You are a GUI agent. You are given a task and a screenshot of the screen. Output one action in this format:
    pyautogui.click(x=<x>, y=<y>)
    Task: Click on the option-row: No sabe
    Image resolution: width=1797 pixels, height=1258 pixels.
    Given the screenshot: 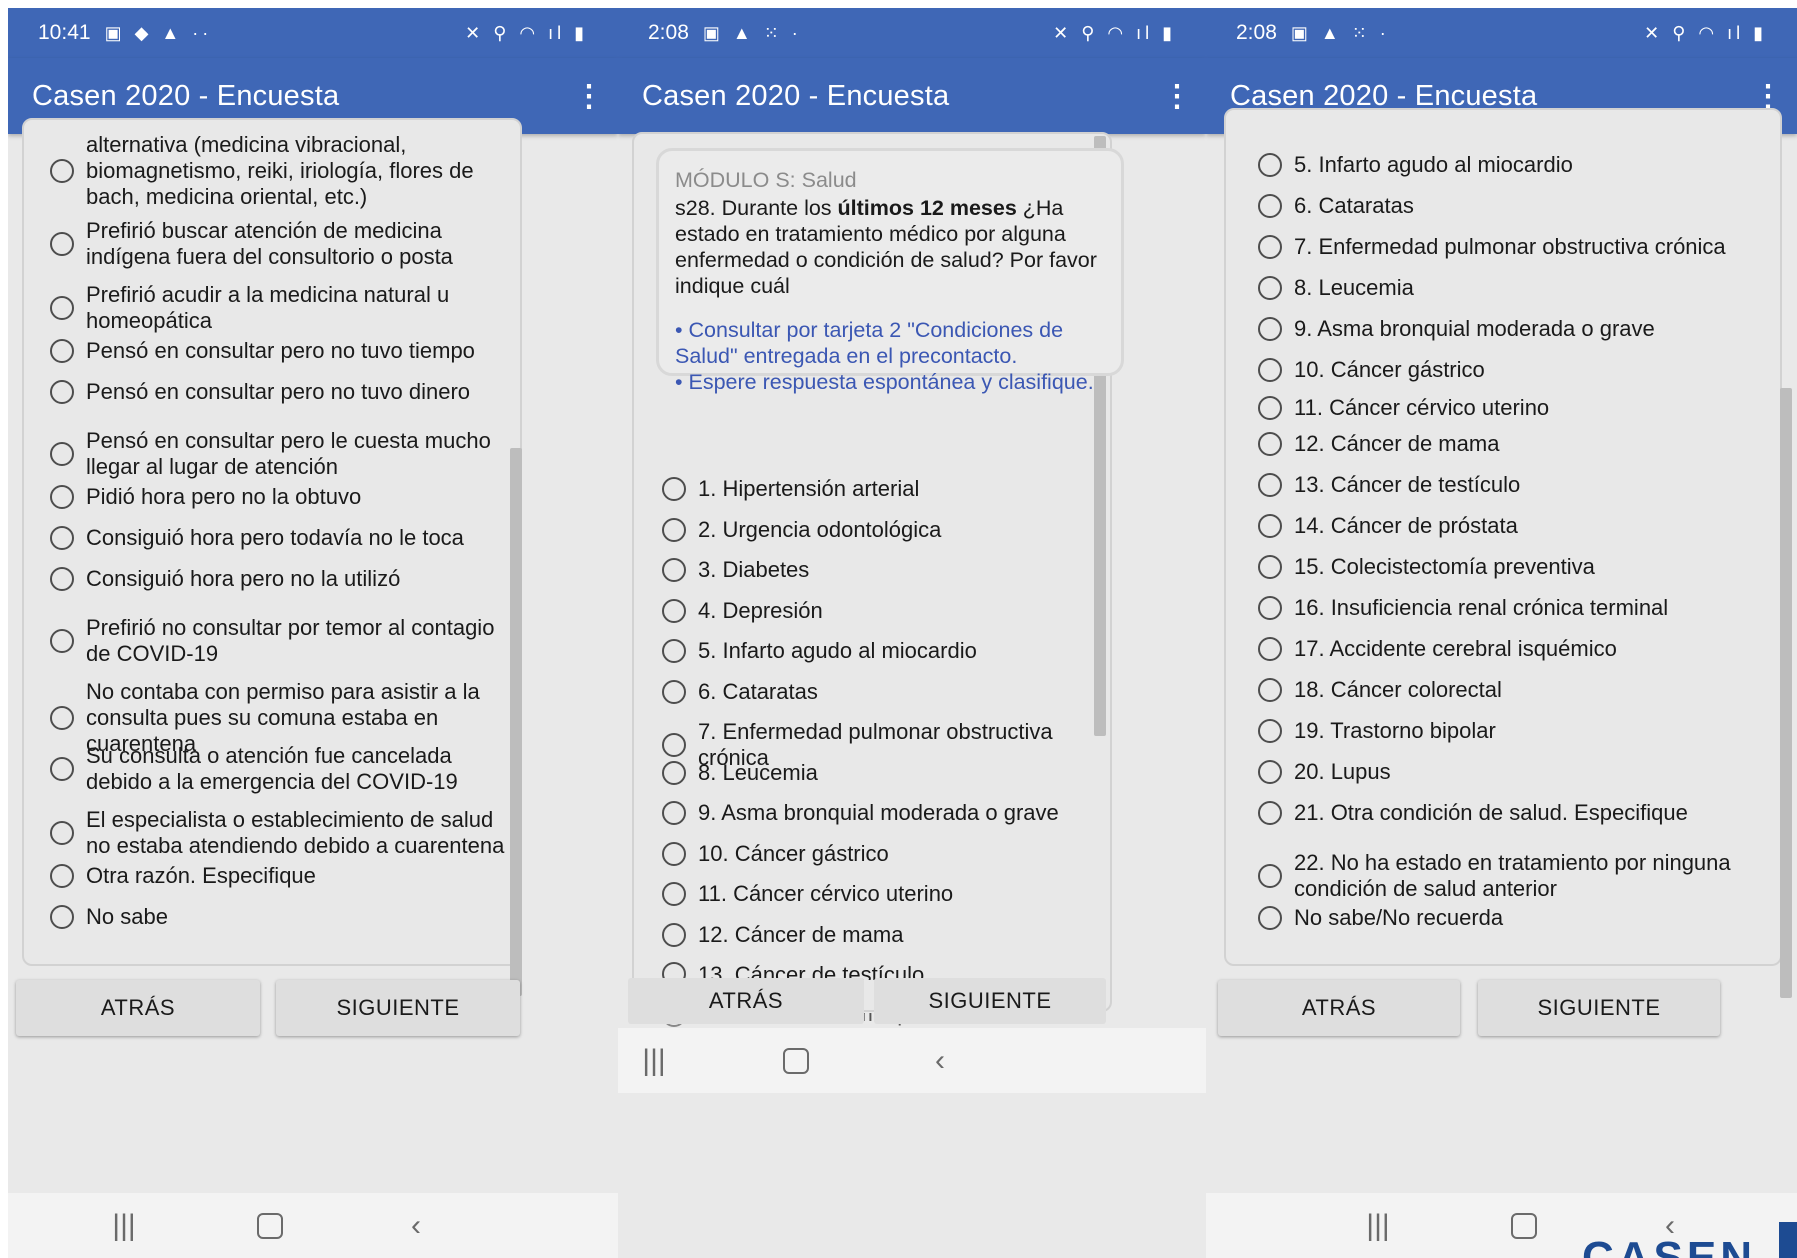 What is the action you would take?
    pyautogui.click(x=280, y=917)
    